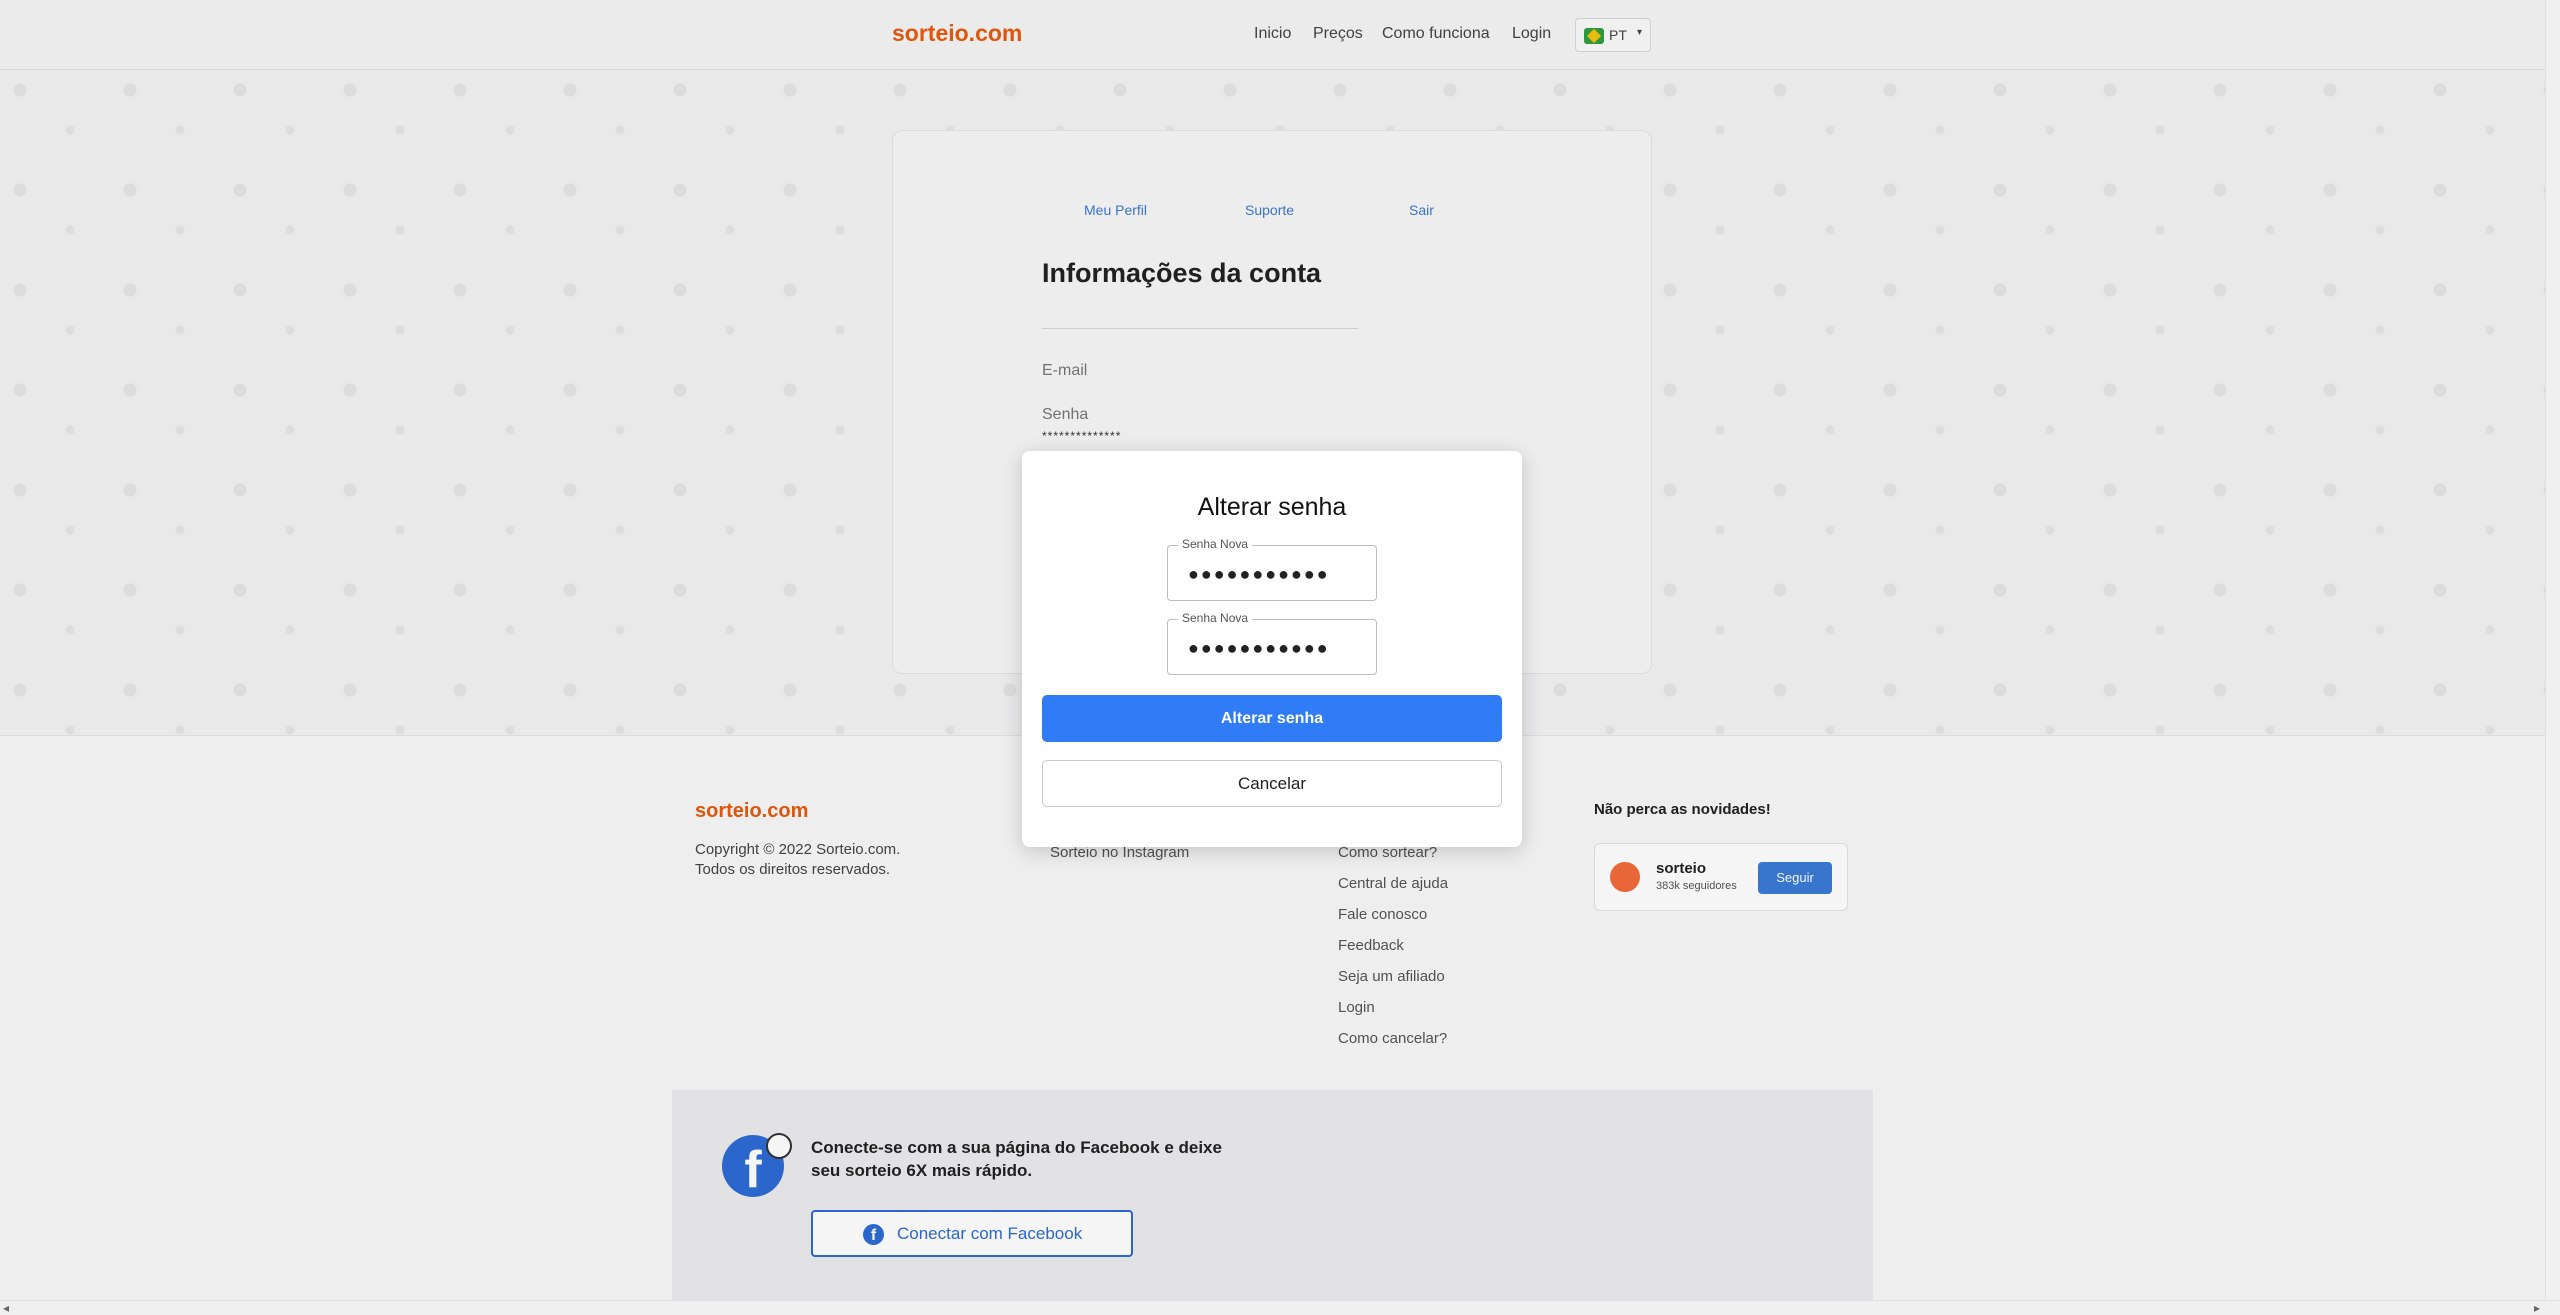 Image resolution: width=2560 pixels, height=1315 pixels. What do you see at coordinates (1215, 618) in the screenshot?
I see `confirm-password-label: Senha Nova` at bounding box center [1215, 618].